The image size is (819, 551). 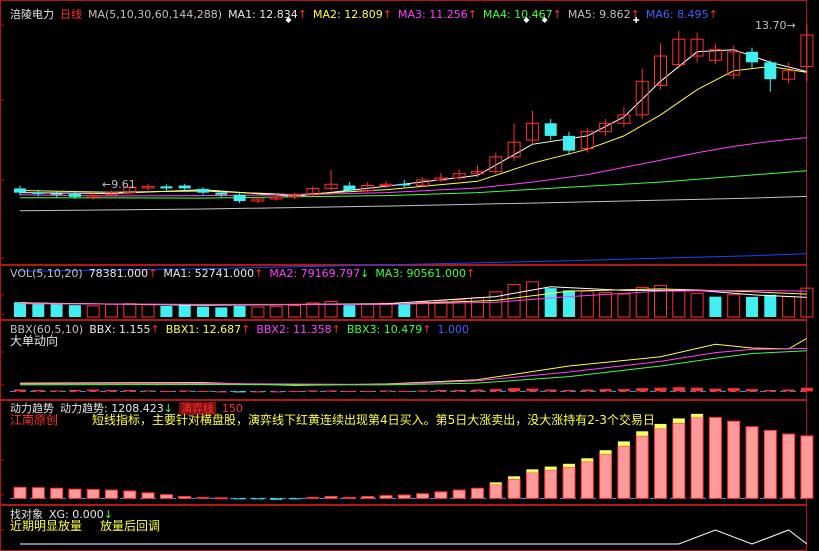 I want to click on ma2-readout: MA2: 12.809↑, so click(x=352, y=14).